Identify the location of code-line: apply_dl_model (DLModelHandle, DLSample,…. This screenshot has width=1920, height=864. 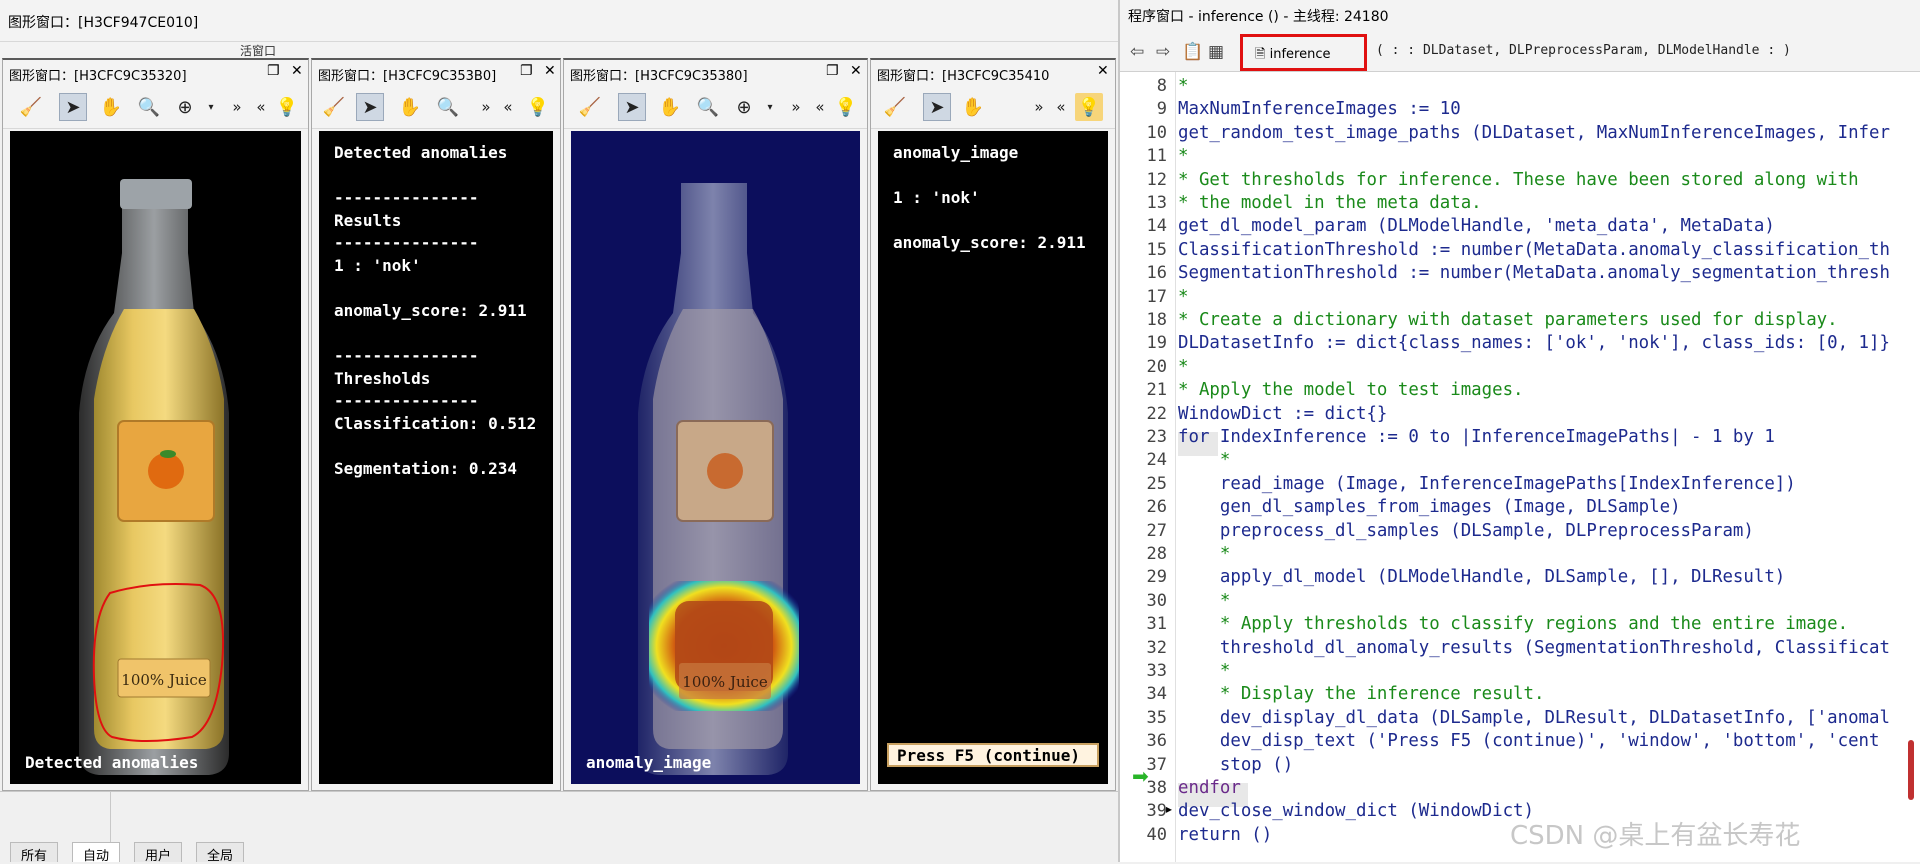
(1481, 577).